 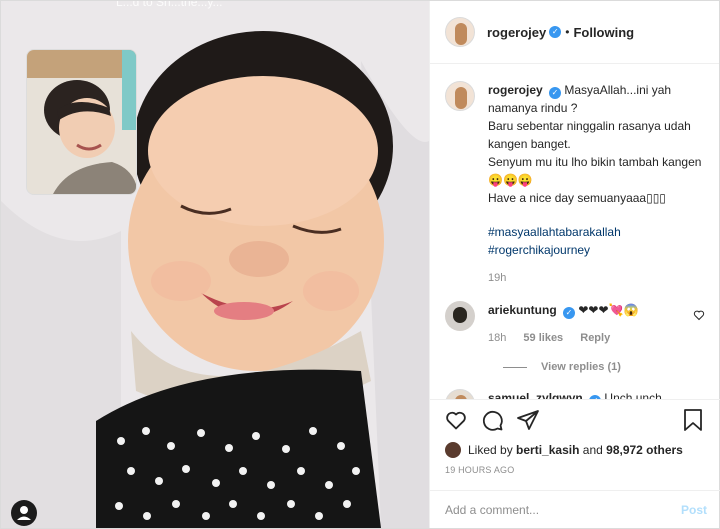 I want to click on comment-like-heart-icon, so click(x=699, y=315).